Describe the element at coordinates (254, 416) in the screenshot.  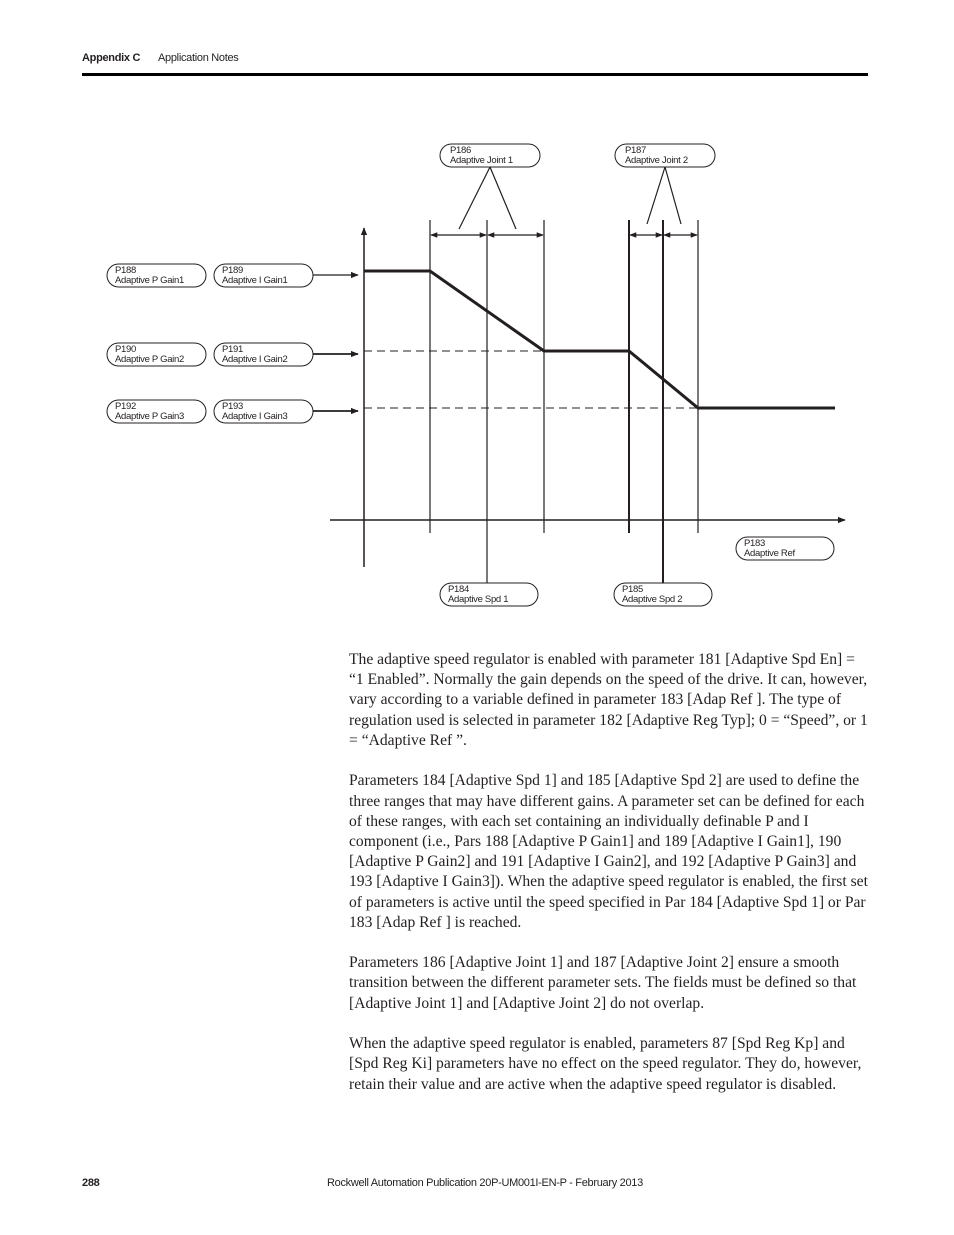
I see `i-gain3-name: Adaptive I Gain3` at that location.